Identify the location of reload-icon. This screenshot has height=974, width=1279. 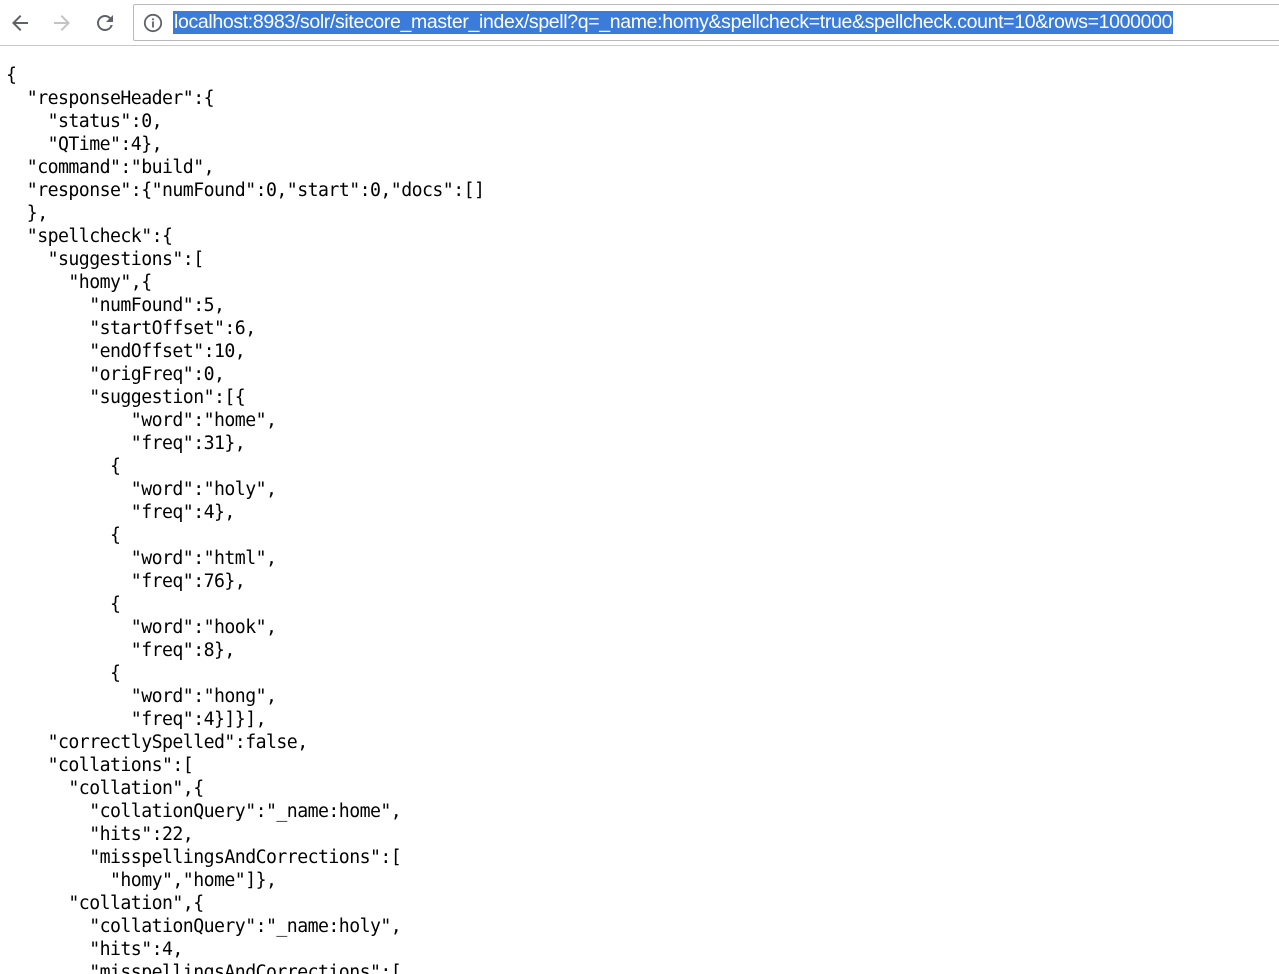
(105, 22).